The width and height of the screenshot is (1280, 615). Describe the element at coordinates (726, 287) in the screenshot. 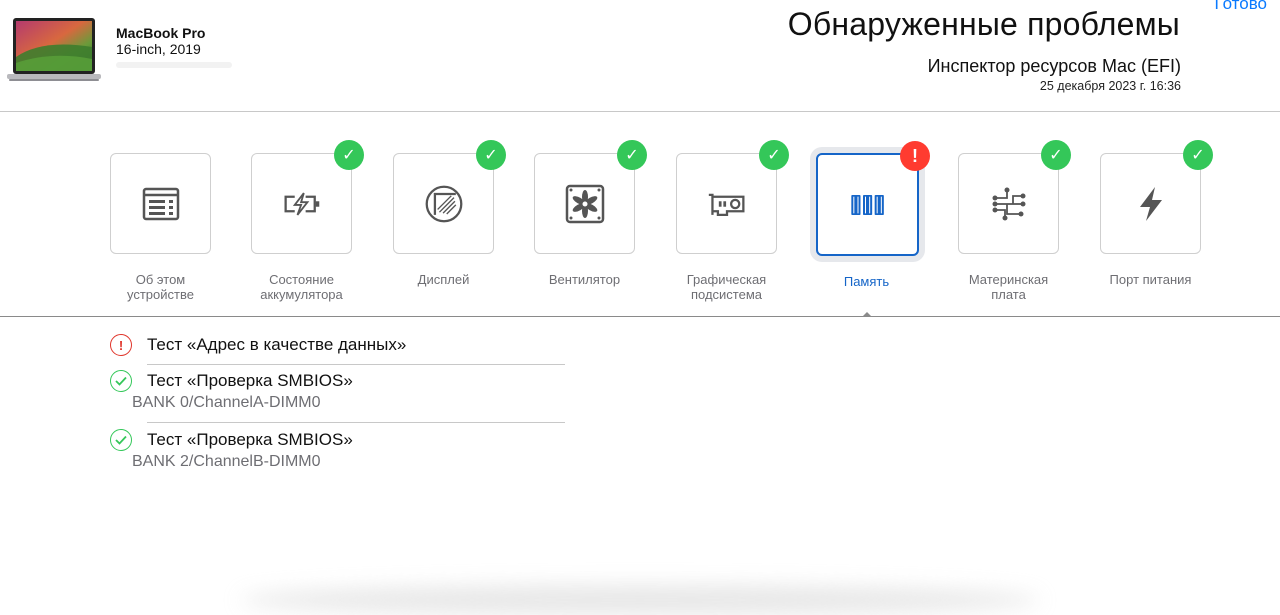

I see `category-label: Графическая подсистема` at that location.